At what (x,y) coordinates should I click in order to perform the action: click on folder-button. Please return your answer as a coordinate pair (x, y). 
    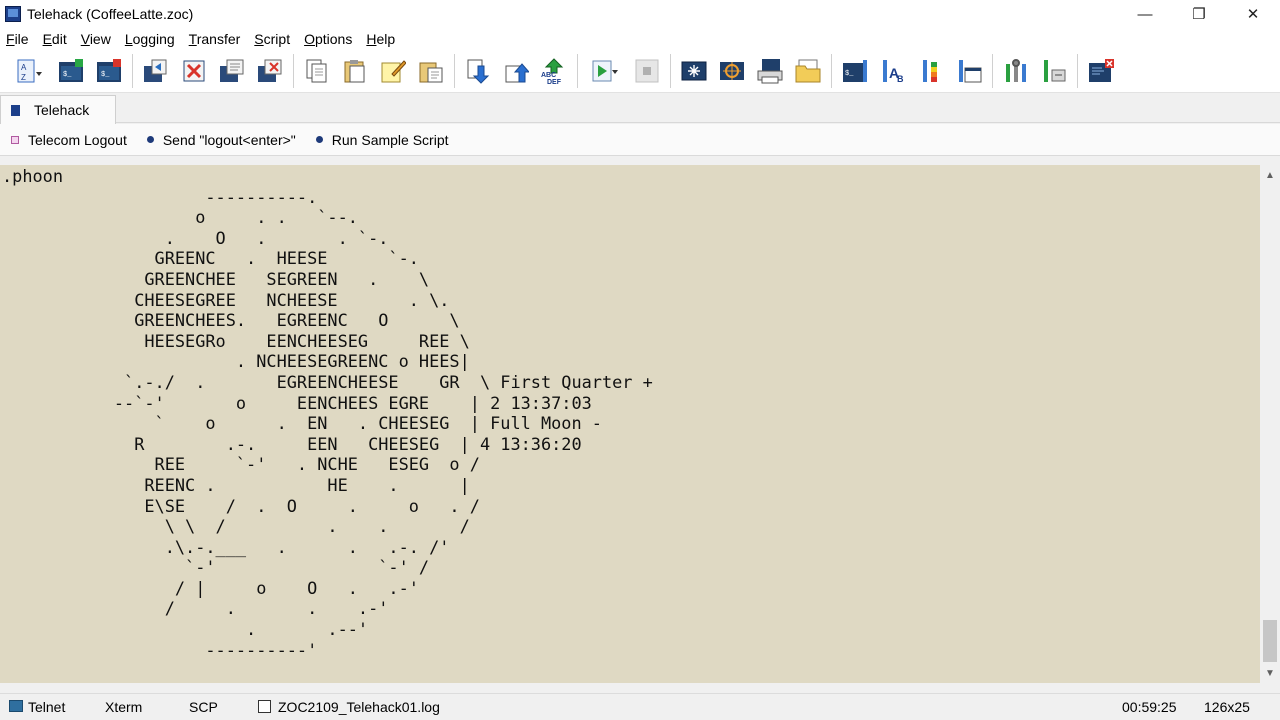
    Looking at the image, I should click on (808, 71).